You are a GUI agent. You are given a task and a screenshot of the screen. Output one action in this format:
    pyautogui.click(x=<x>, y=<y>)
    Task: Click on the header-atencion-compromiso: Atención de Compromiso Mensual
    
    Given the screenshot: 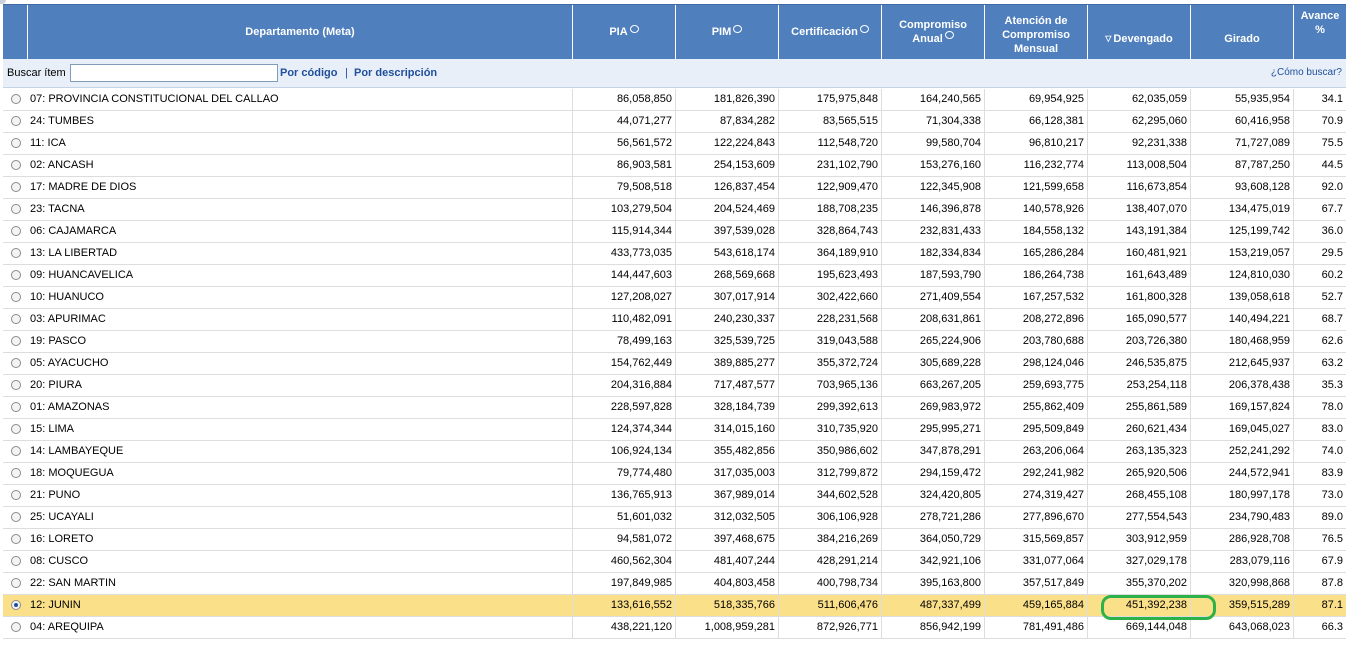 What is the action you would take?
    pyautogui.click(x=1035, y=32)
    